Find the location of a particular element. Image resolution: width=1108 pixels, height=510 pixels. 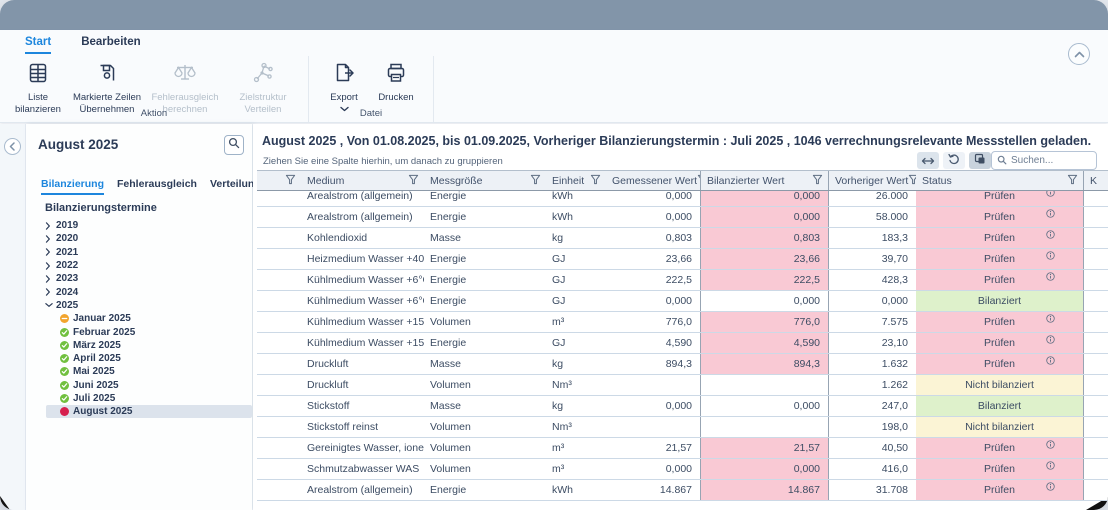

collapse-sidebar-button is located at coordinates (12, 146).